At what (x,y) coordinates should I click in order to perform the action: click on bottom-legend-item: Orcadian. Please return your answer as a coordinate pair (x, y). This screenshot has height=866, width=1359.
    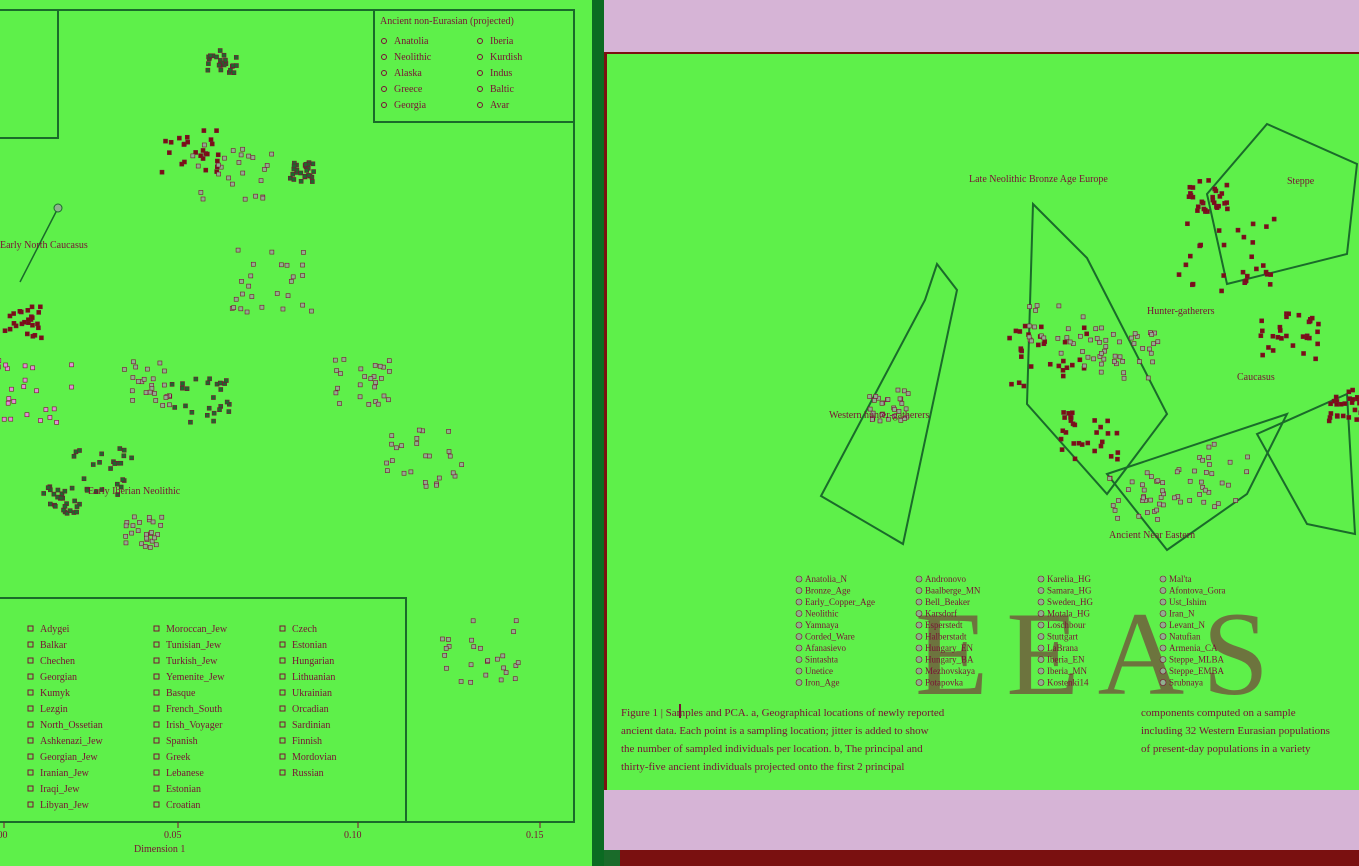
    Looking at the image, I should click on (310, 709).